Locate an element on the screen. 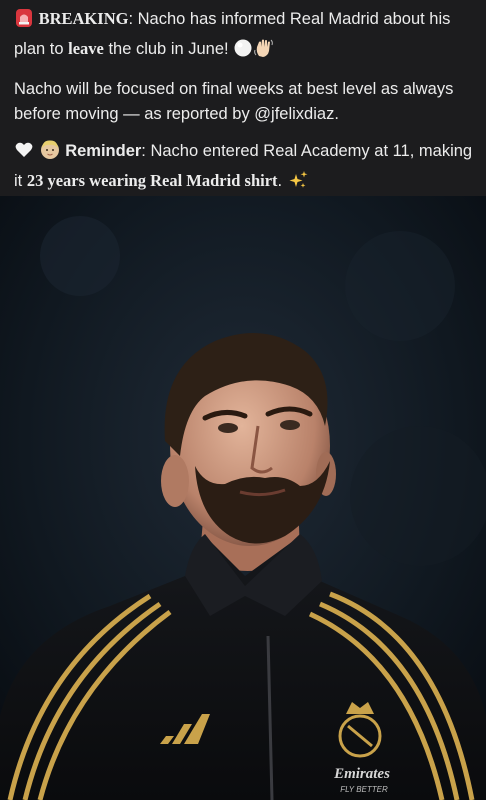 The width and height of the screenshot is (486, 800). siren-icon is located at coordinates (24, 22).